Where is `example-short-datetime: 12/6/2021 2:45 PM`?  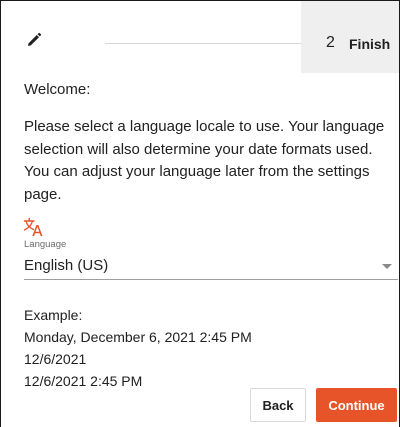 example-short-datetime: 12/6/2021 2:45 PM is located at coordinates (83, 381).